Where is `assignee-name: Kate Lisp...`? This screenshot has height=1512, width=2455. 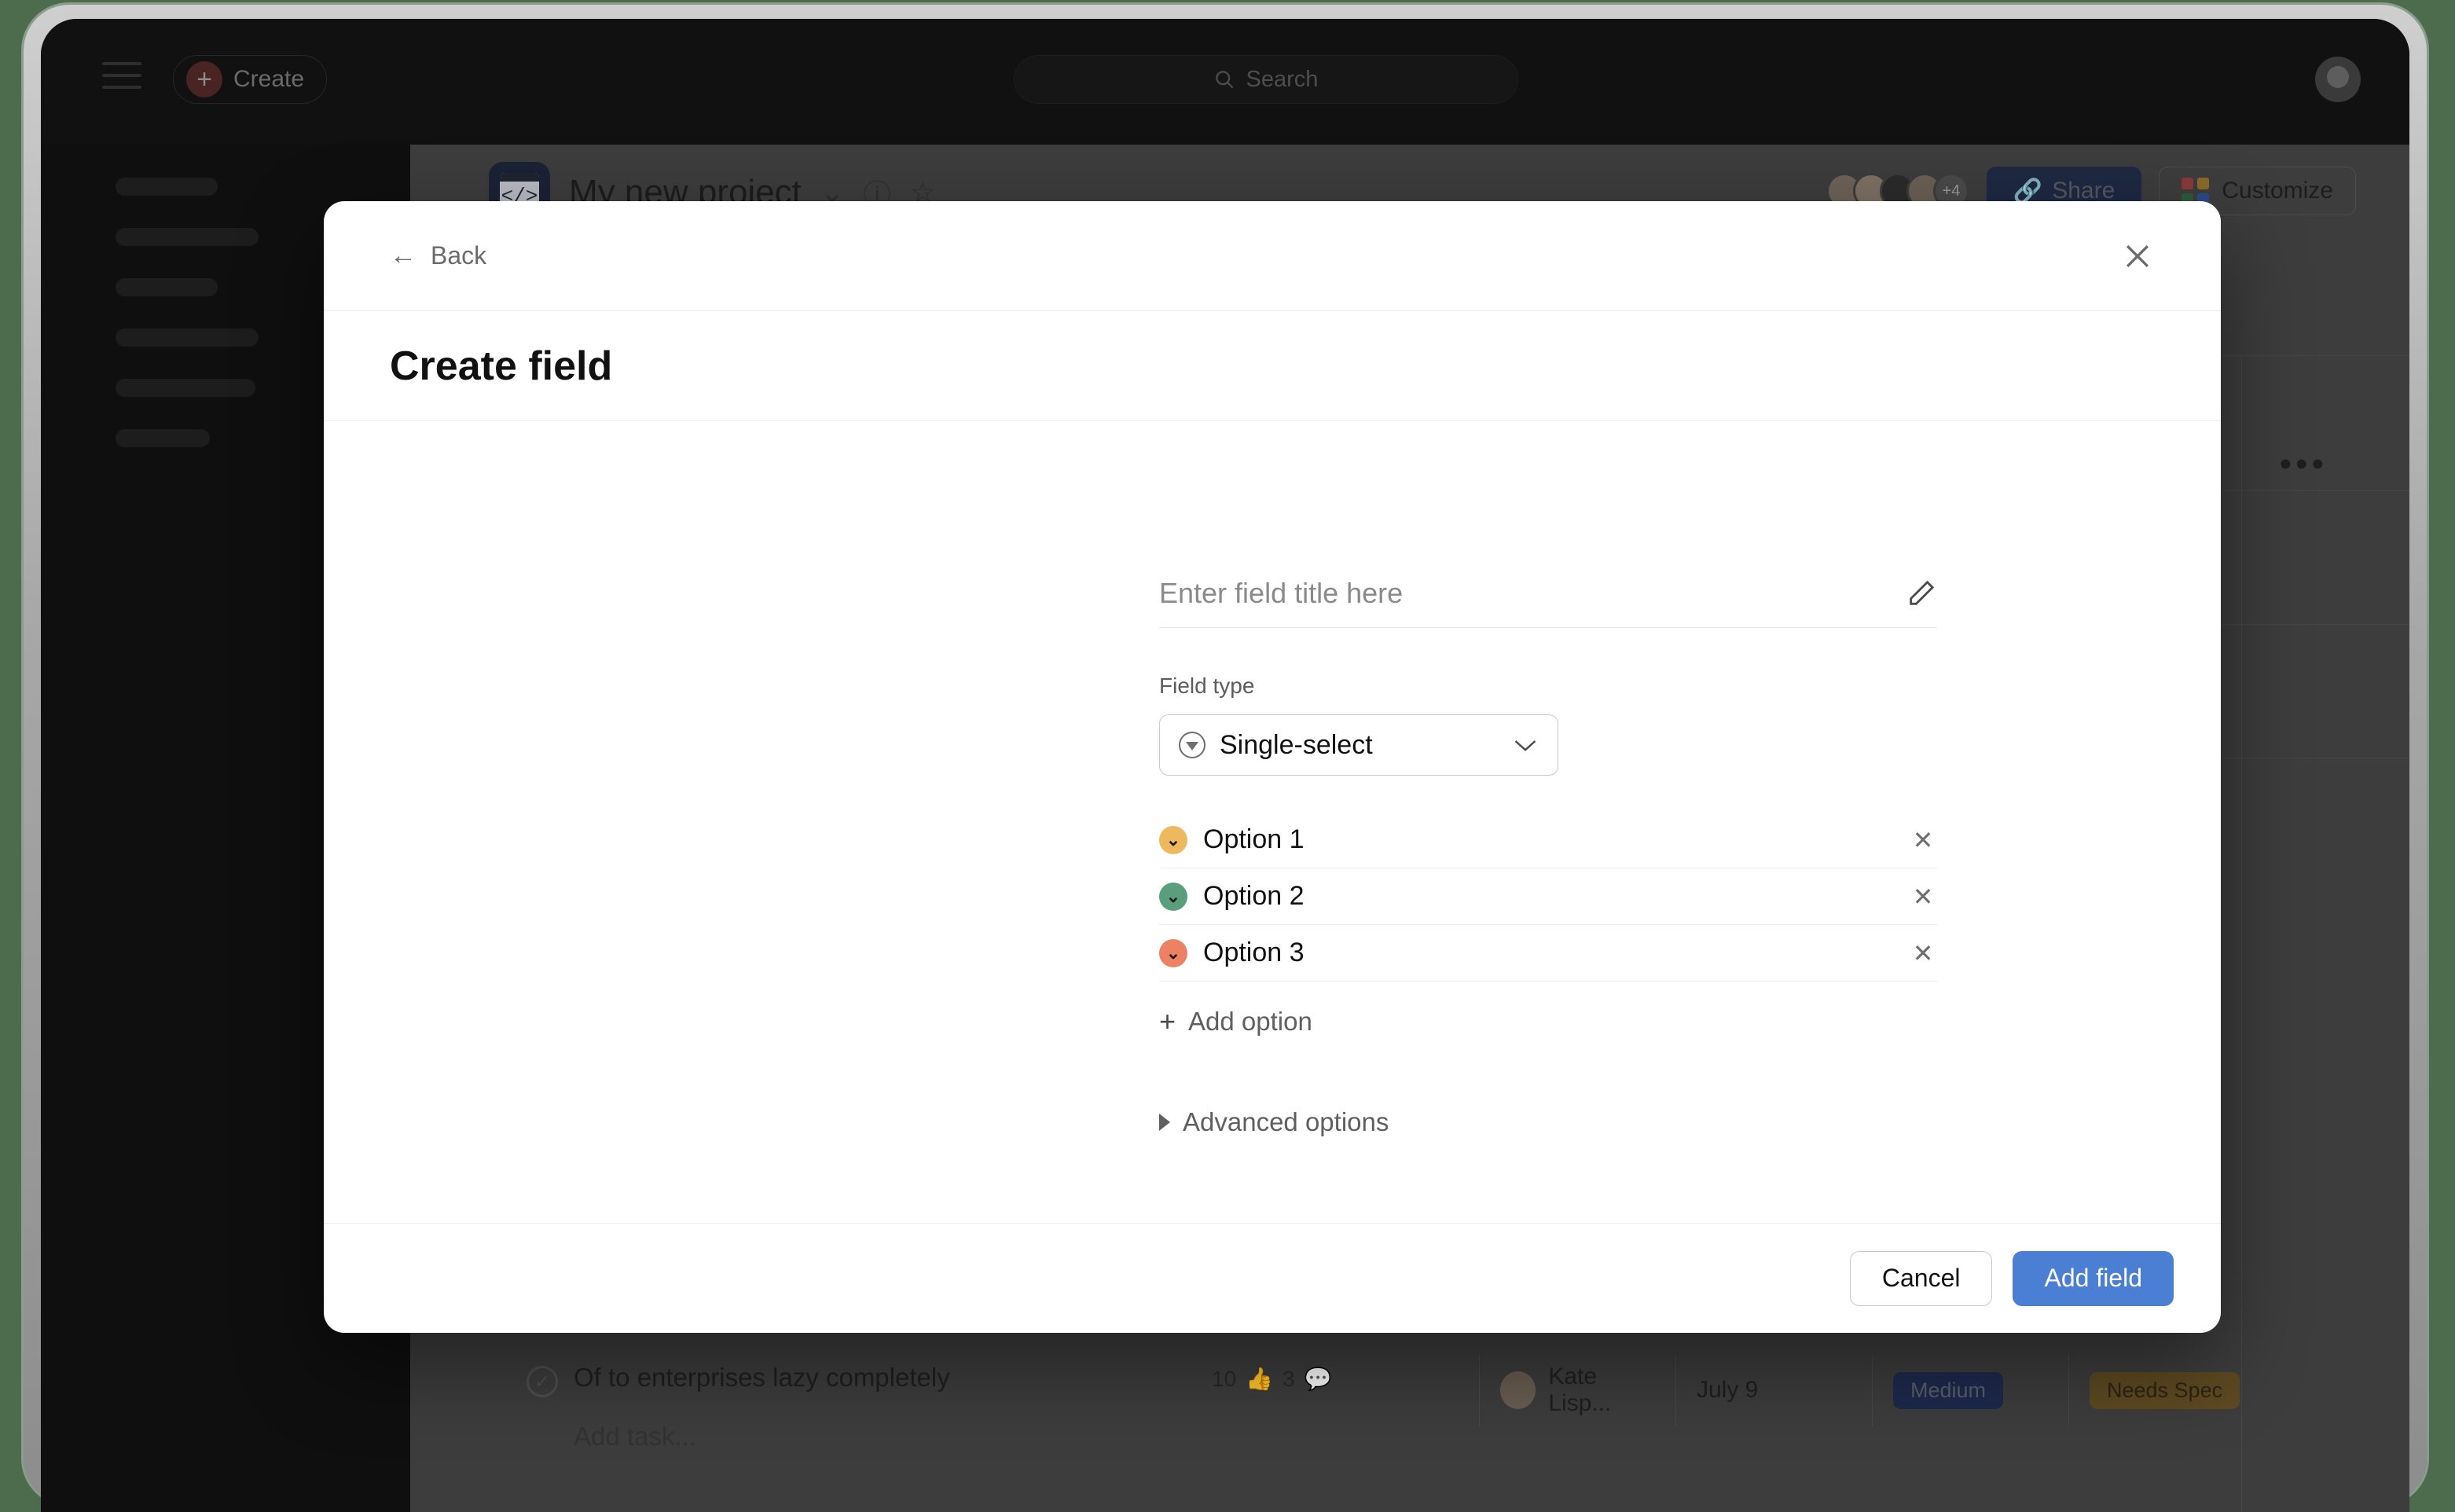 assignee-name: Kate Lisp... is located at coordinates (1580, 1390).